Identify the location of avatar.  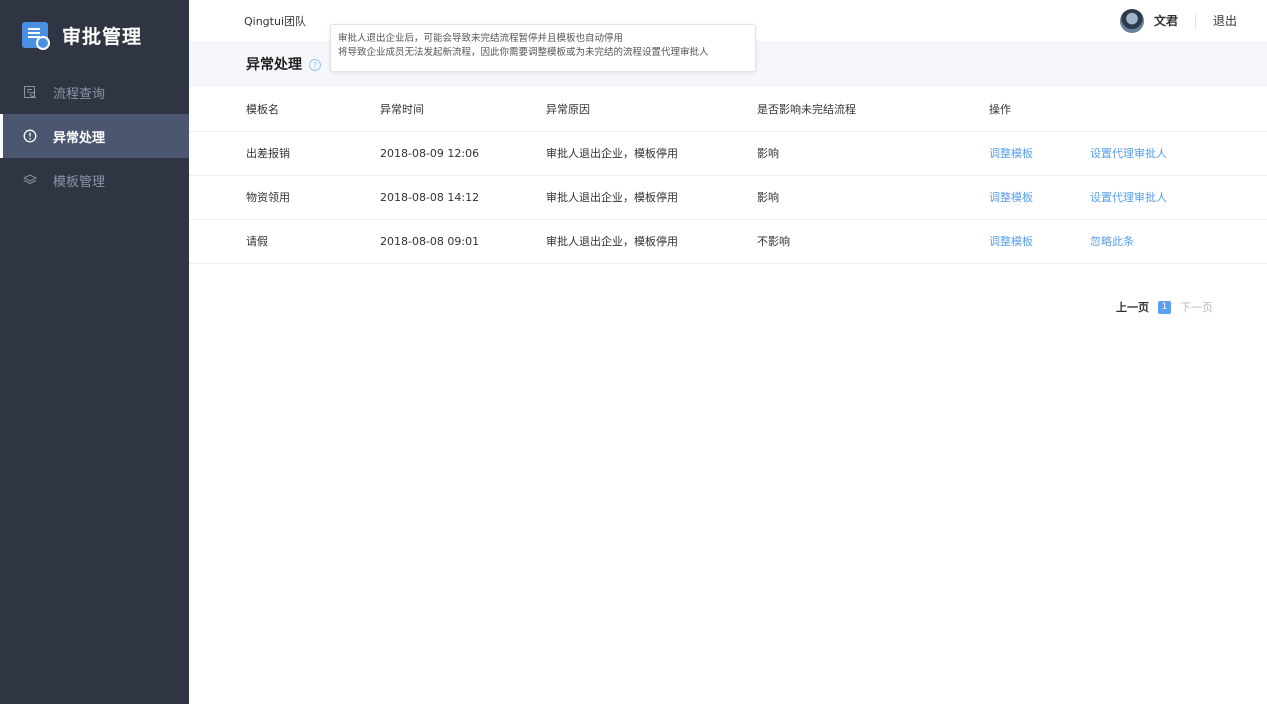
(1131, 20).